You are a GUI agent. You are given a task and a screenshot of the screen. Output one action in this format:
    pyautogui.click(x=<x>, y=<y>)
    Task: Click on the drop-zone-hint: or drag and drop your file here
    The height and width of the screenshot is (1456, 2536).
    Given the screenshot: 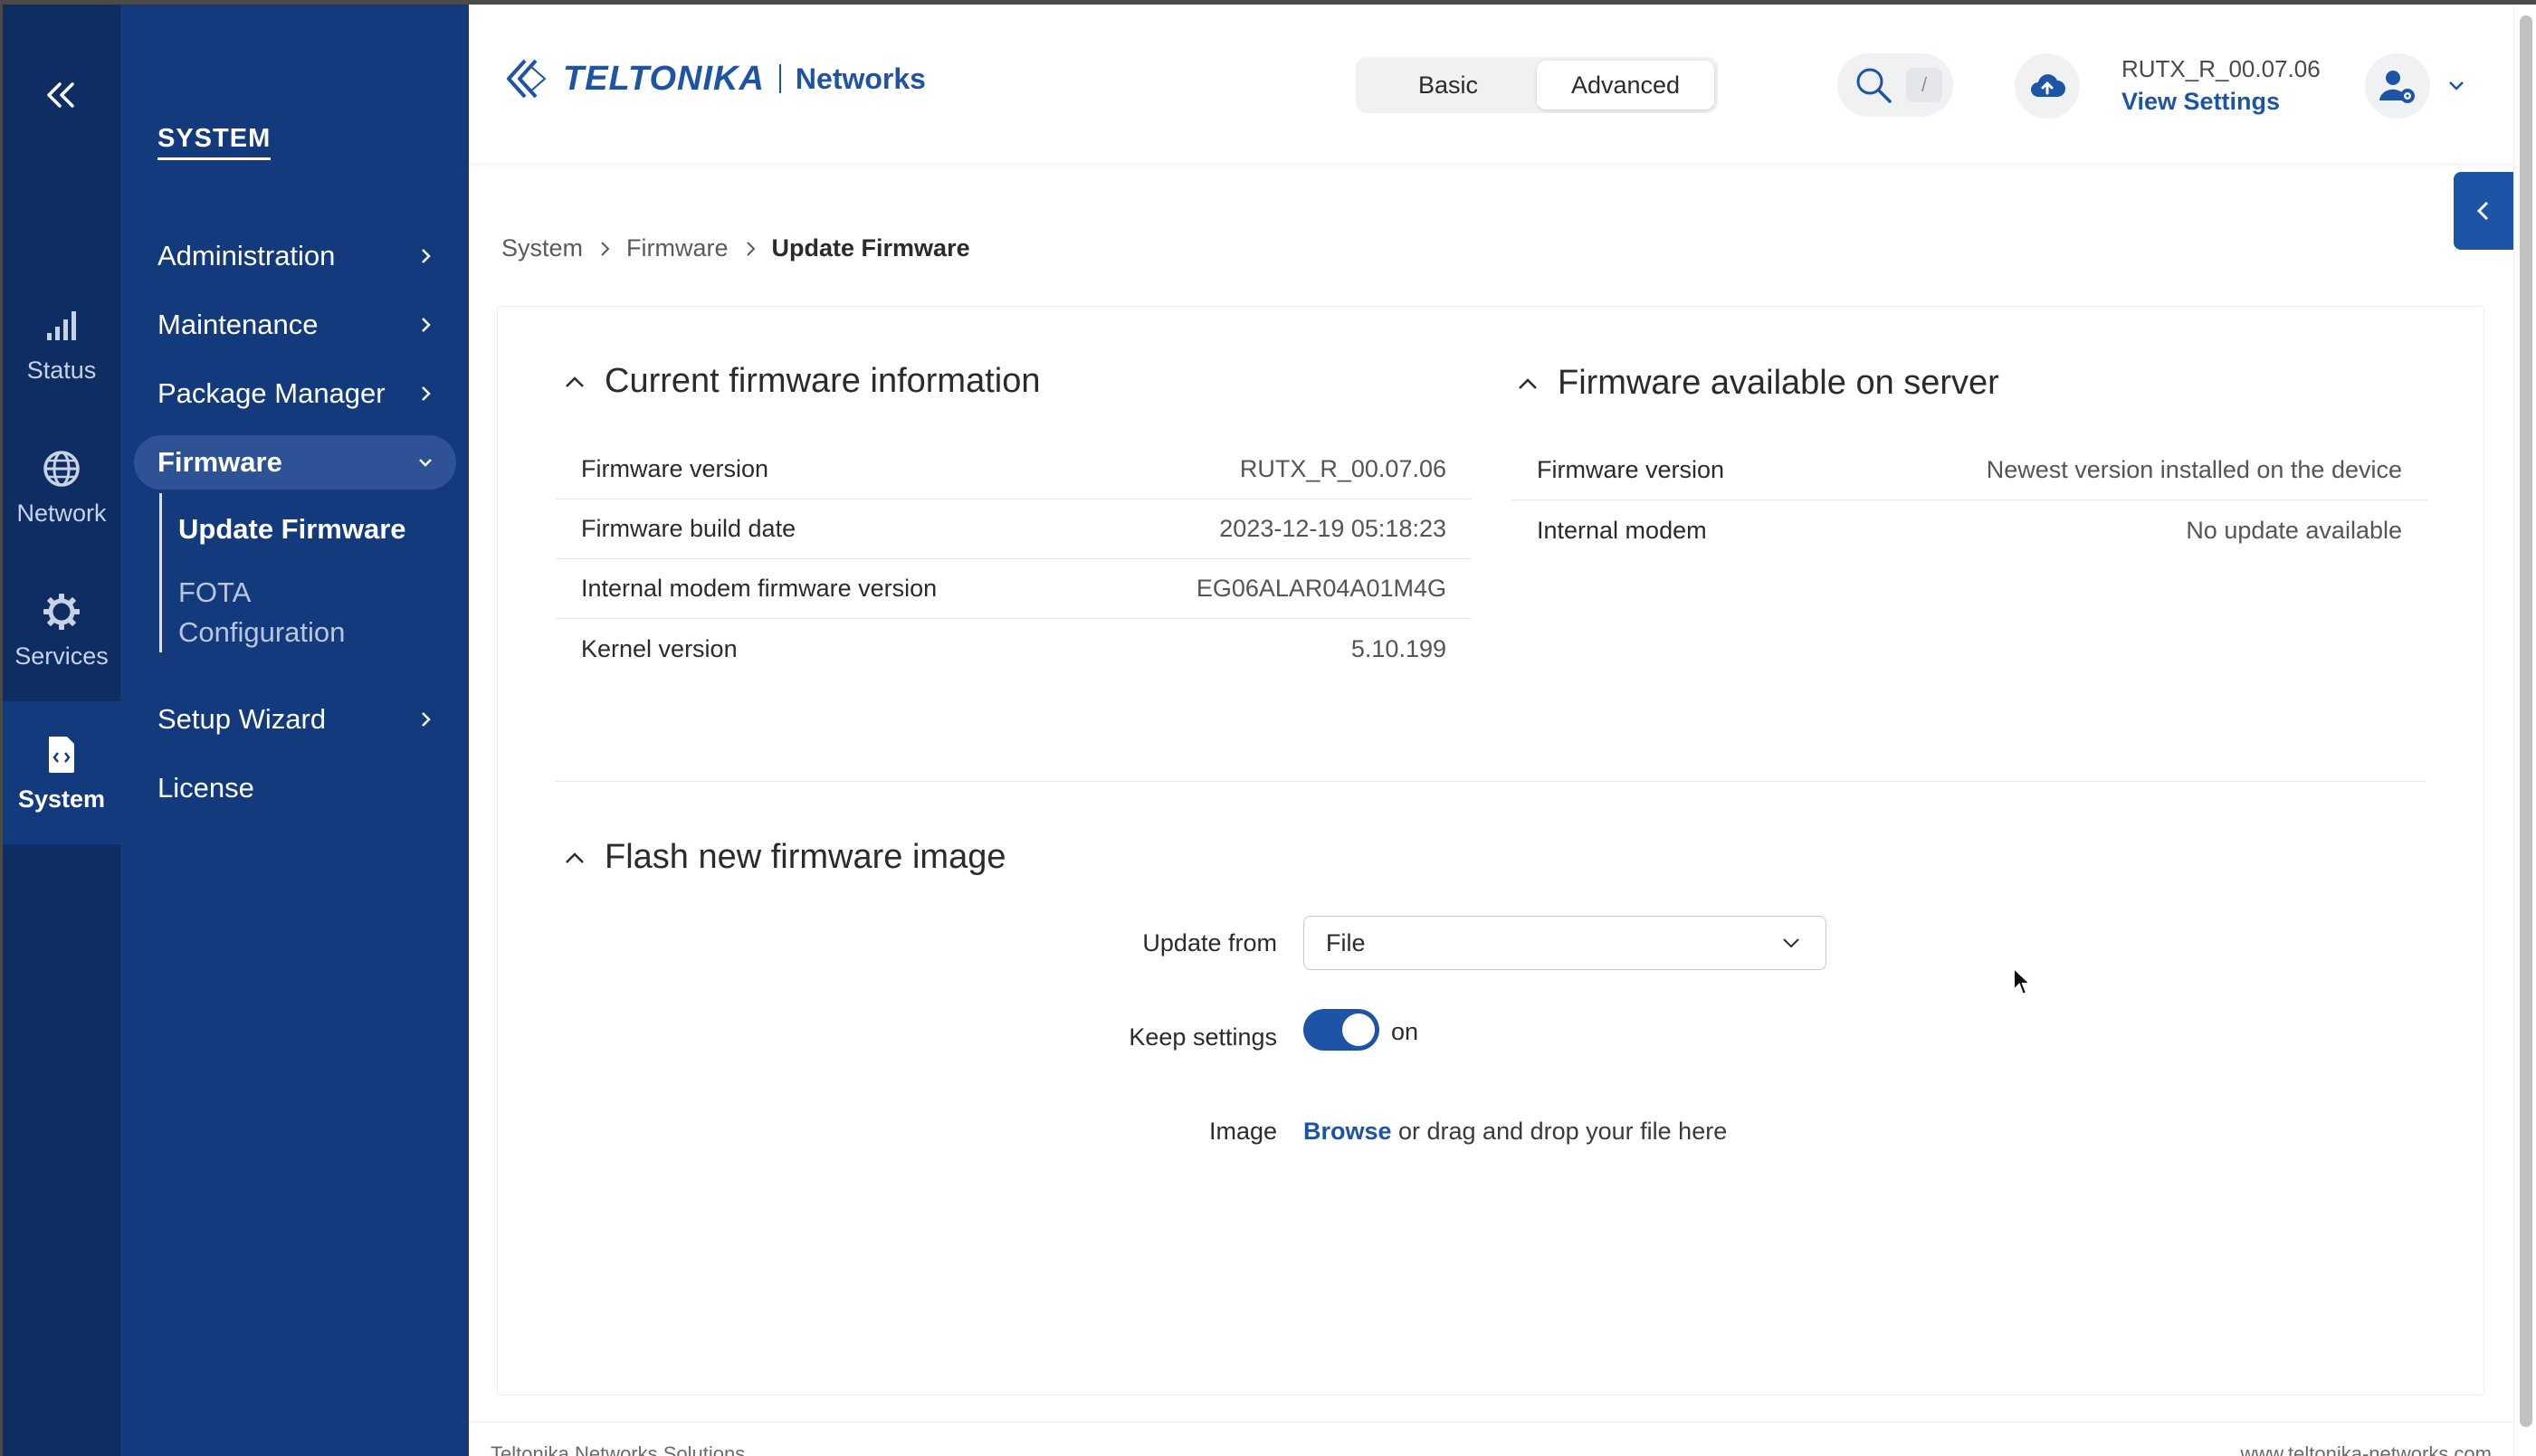 What is the action you would take?
    pyautogui.click(x=1562, y=1132)
    